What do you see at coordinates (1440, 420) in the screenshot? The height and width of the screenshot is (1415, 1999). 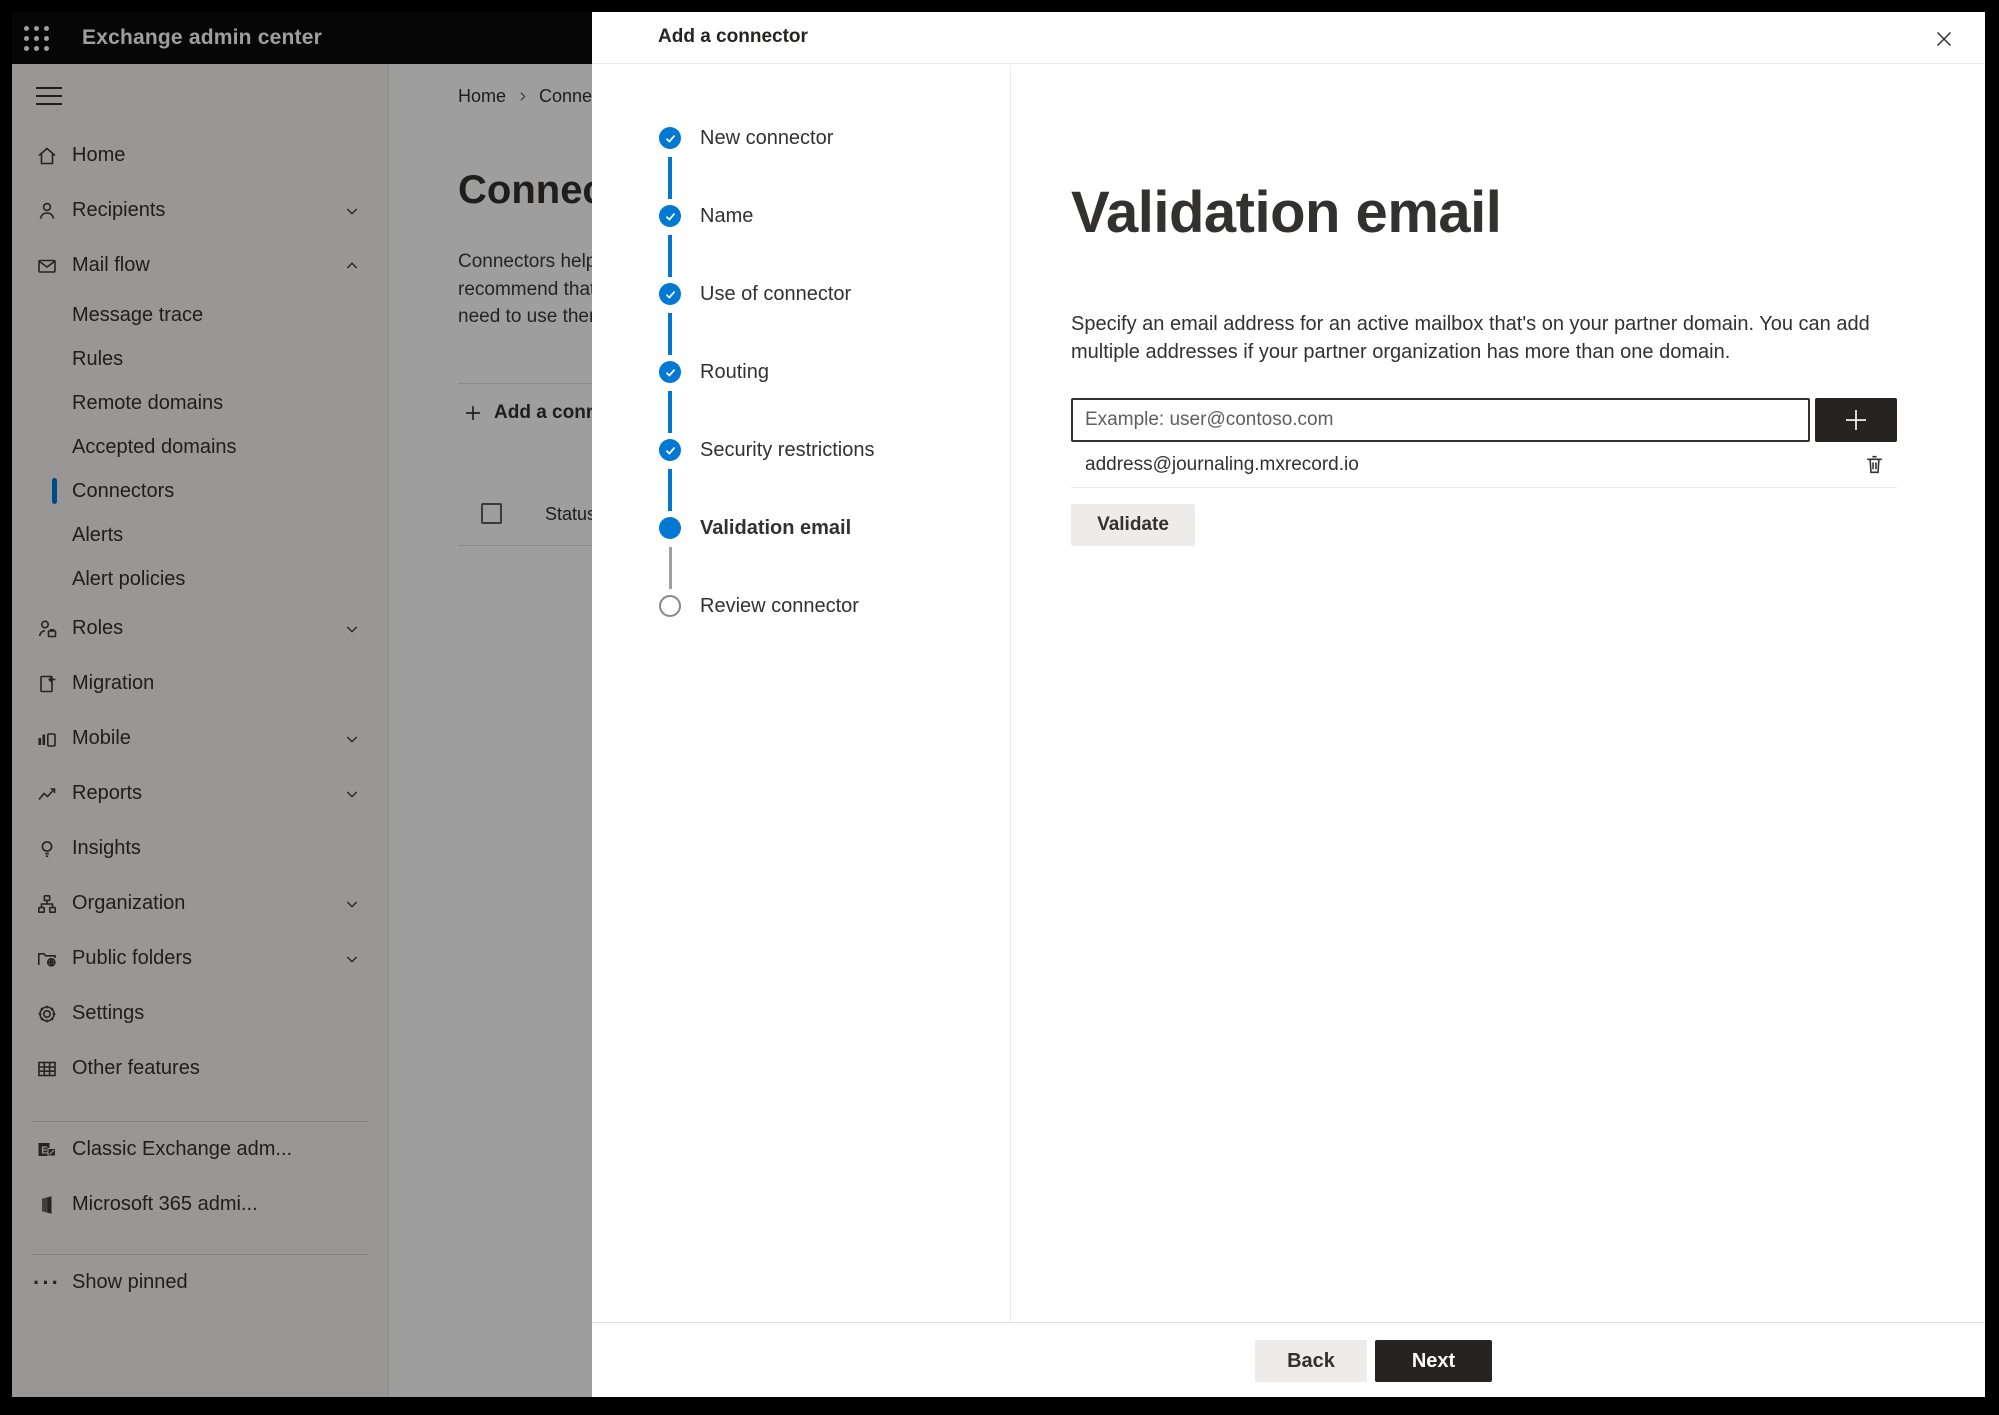 I see `validation-email-input` at bounding box center [1440, 420].